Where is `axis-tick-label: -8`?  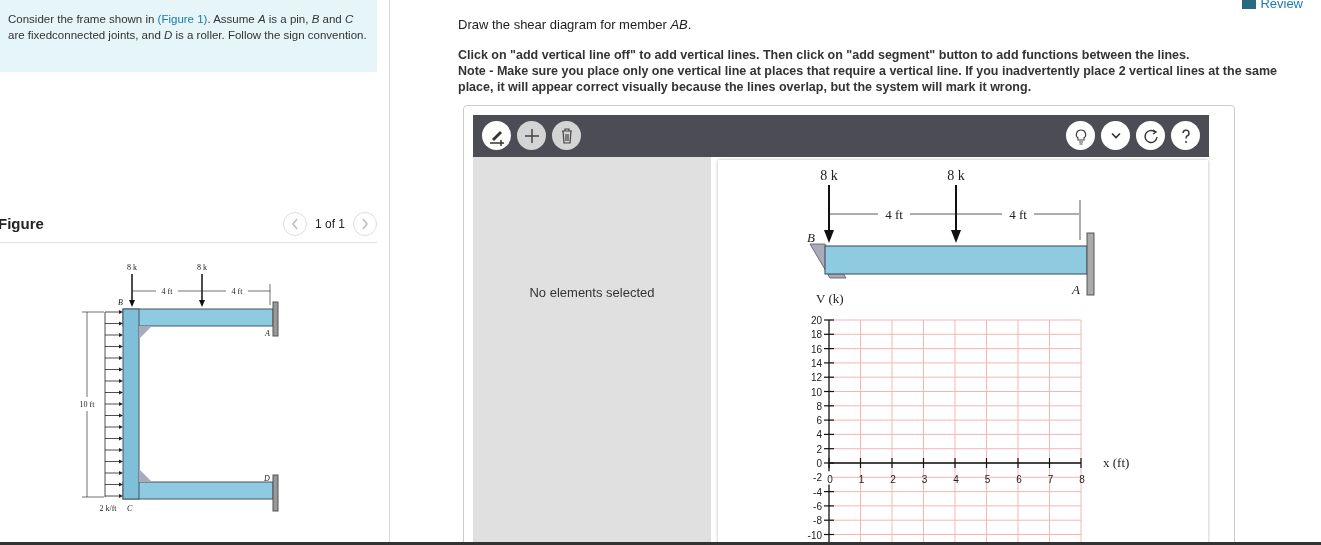 axis-tick-label: -8 is located at coordinates (817, 520).